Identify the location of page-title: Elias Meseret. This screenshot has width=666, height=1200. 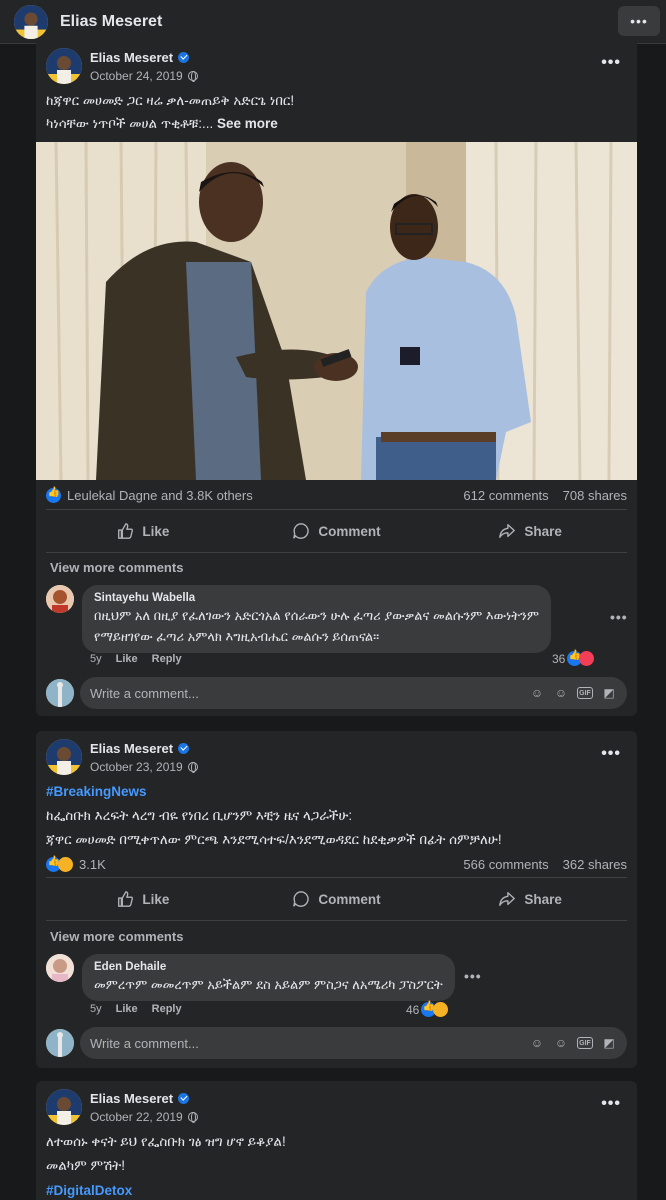
(111, 21).